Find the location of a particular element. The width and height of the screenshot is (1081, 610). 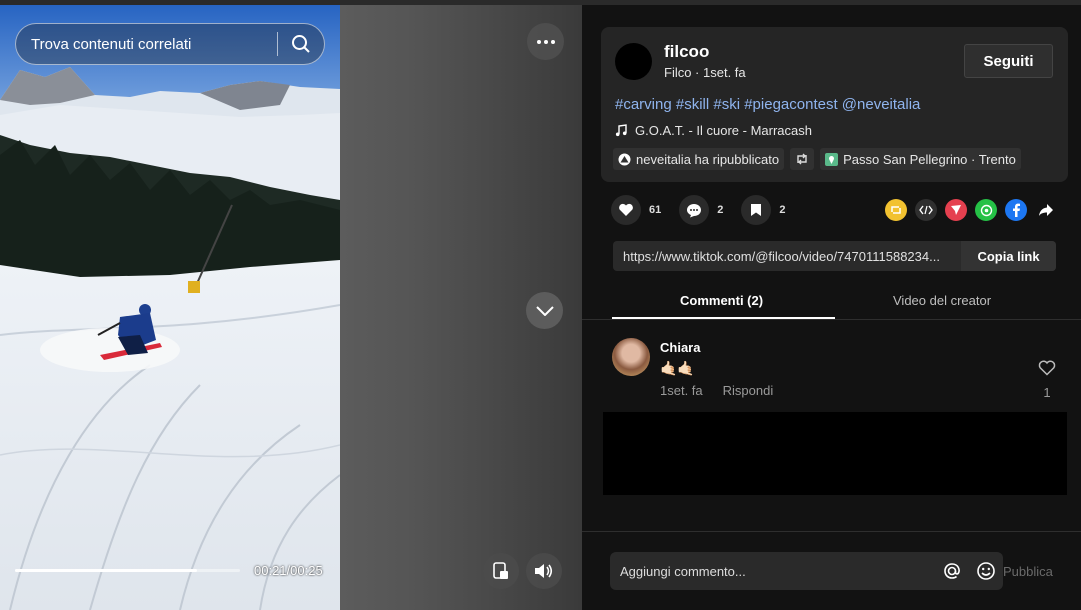

location-chip-label: Passo San Pellegrino · Trento is located at coordinates (929, 159).